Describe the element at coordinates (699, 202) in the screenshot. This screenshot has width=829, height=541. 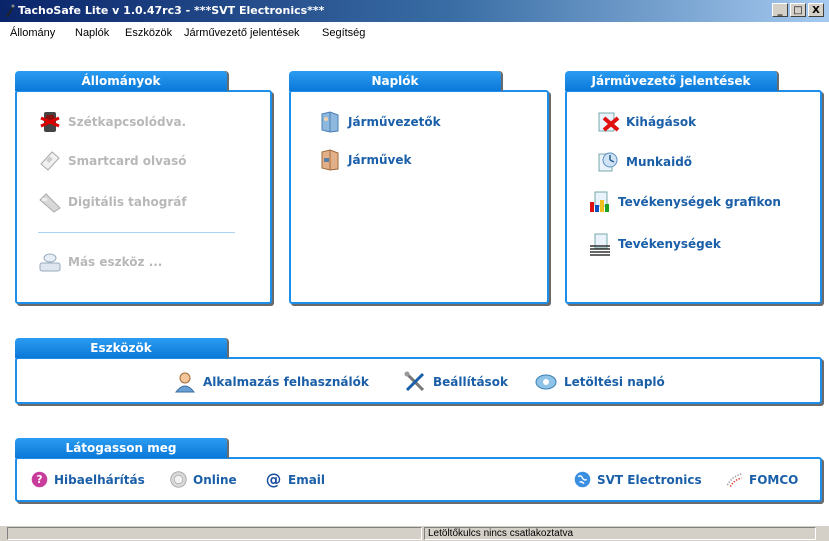
I see `activity-graph-label: Tevékenységek grafikon` at that location.